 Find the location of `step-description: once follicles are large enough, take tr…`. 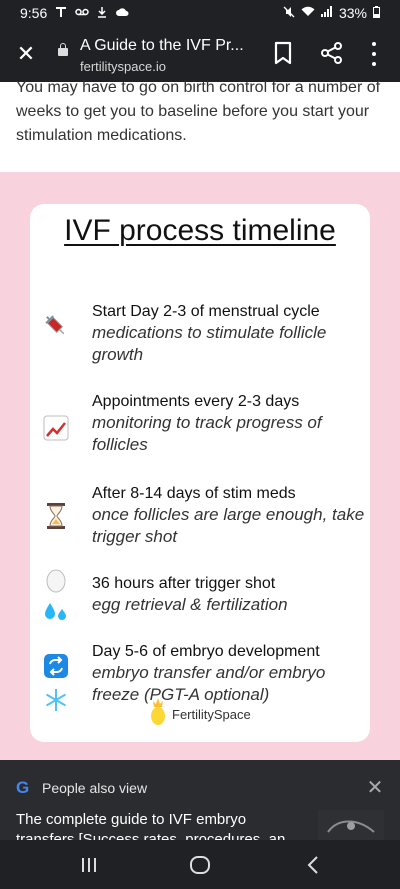

step-description: once follicles are large enough, take tr… is located at coordinates (228, 525).